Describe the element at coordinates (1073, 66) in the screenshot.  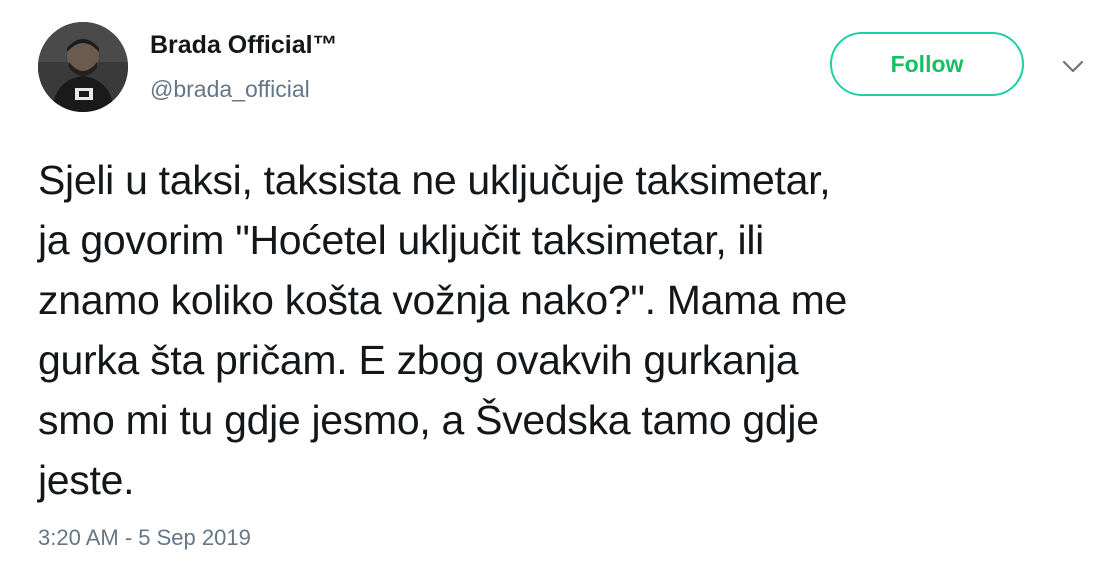
I see `chevron-down-icon` at that location.